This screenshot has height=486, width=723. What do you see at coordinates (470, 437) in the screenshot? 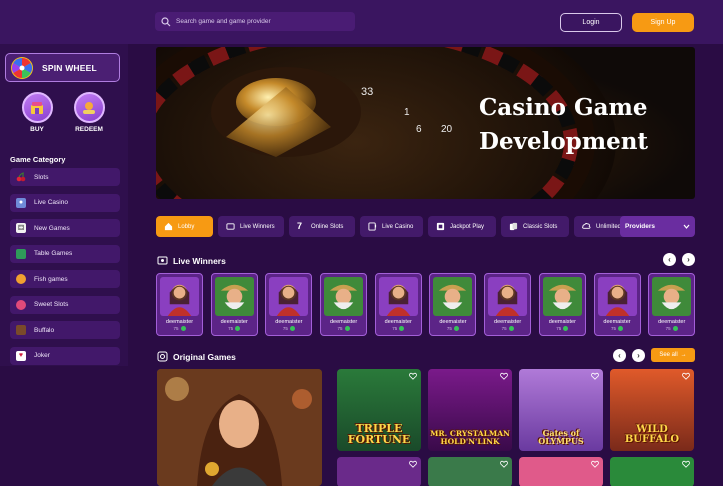
I see `game-title: MR. CRYSTALMAN HOLD'N'LINK` at bounding box center [470, 437].